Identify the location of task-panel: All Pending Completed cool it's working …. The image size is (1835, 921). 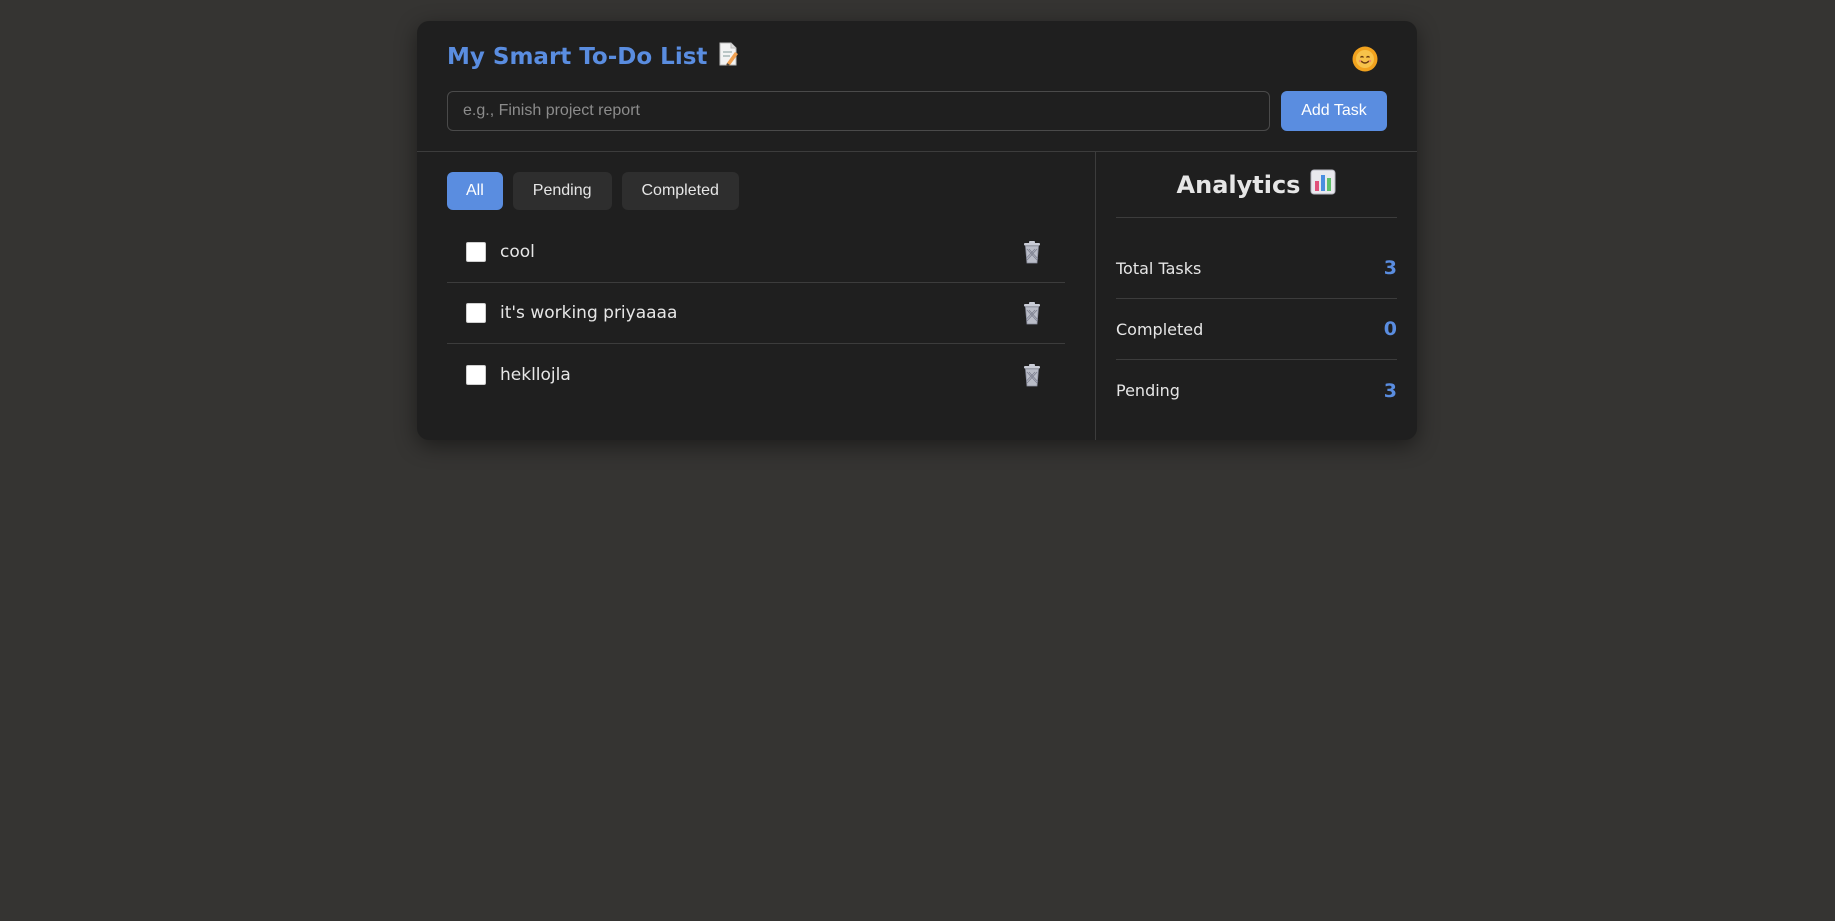
(756, 296).